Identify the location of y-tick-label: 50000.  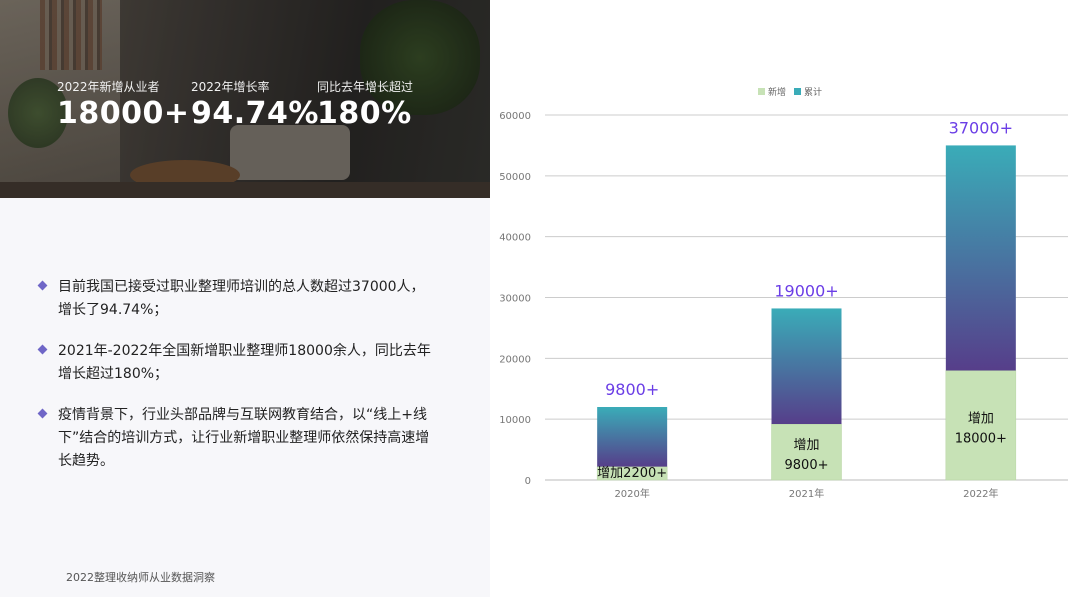
(515, 177).